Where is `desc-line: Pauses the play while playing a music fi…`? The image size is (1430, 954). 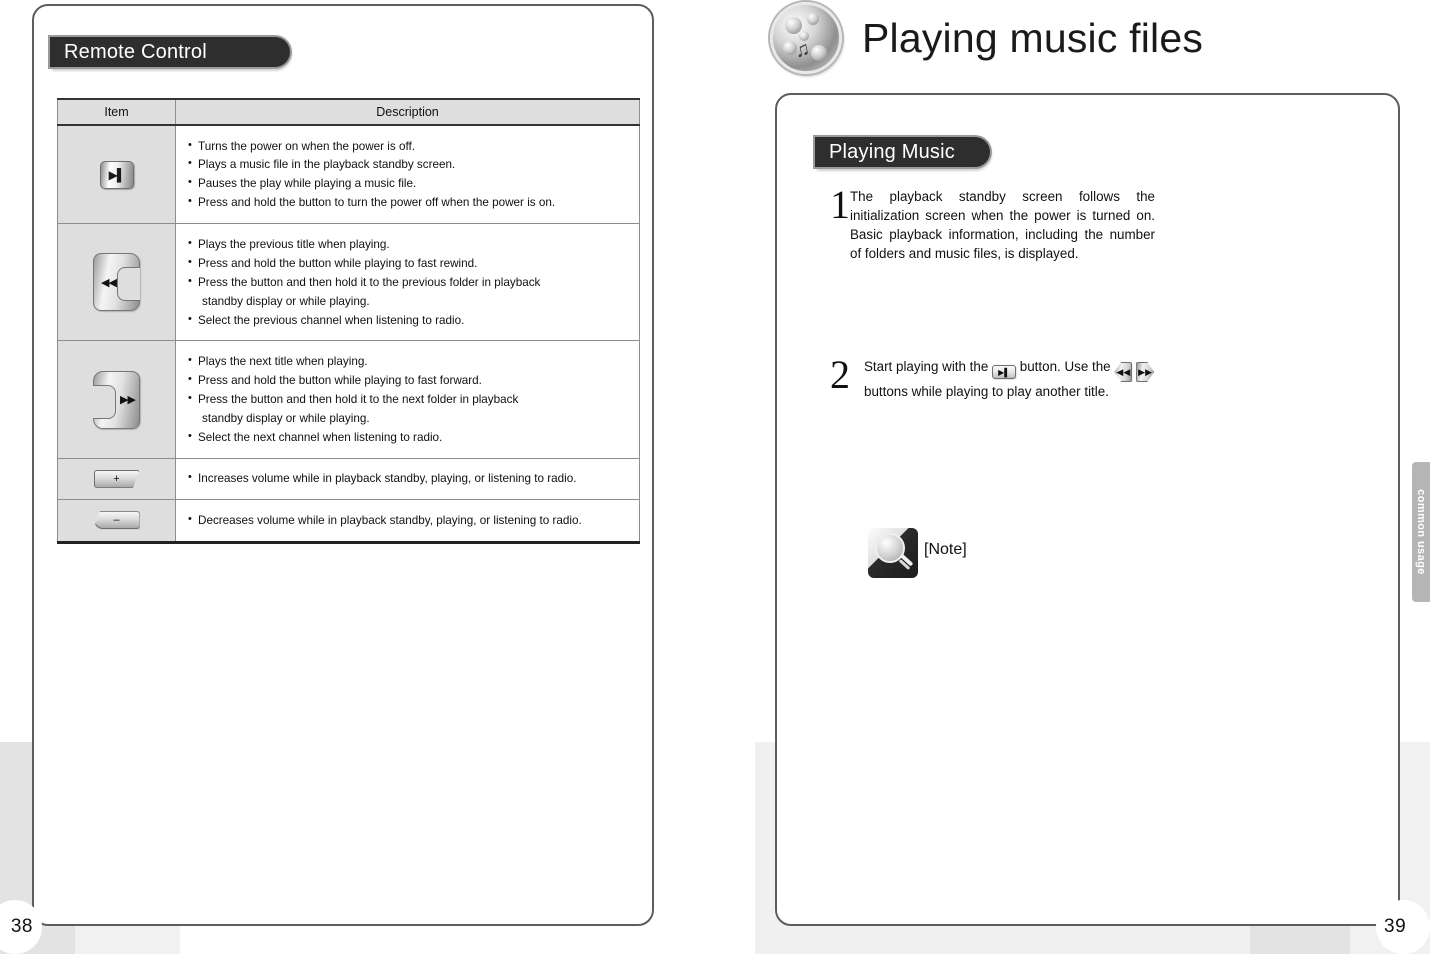 desc-line: Pauses the play while playing a music fi… is located at coordinates (408, 183).